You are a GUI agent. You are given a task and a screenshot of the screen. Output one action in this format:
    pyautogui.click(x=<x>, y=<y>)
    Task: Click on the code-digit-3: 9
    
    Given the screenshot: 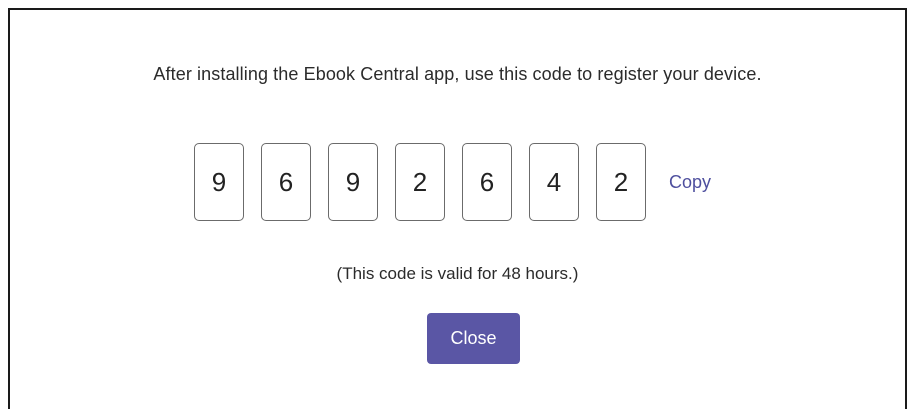 What is the action you would take?
    pyautogui.click(x=353, y=182)
    